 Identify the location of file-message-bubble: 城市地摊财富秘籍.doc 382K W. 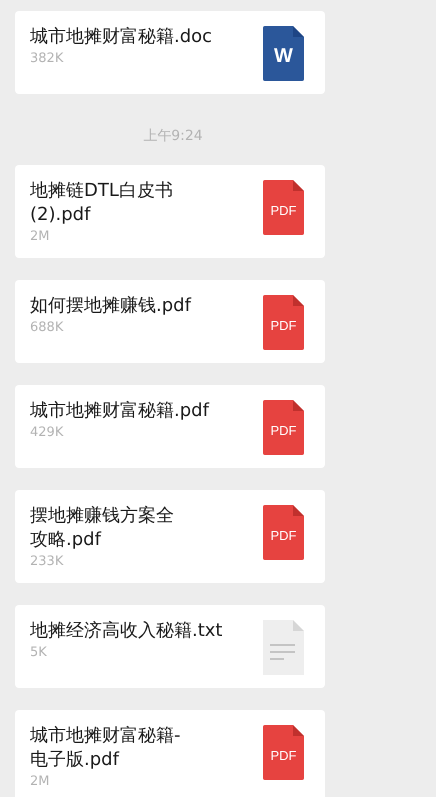
(170, 52).